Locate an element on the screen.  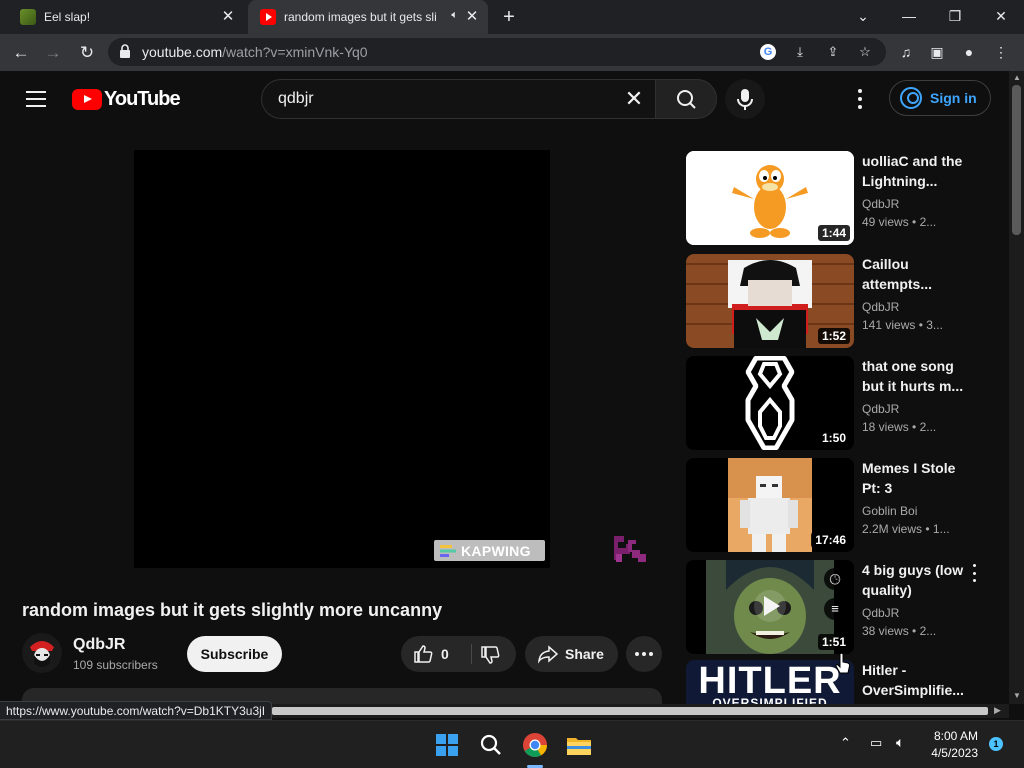
youtube-header: YouTube qdbjr ✕ Sign in is located at coordinates (504, 99).